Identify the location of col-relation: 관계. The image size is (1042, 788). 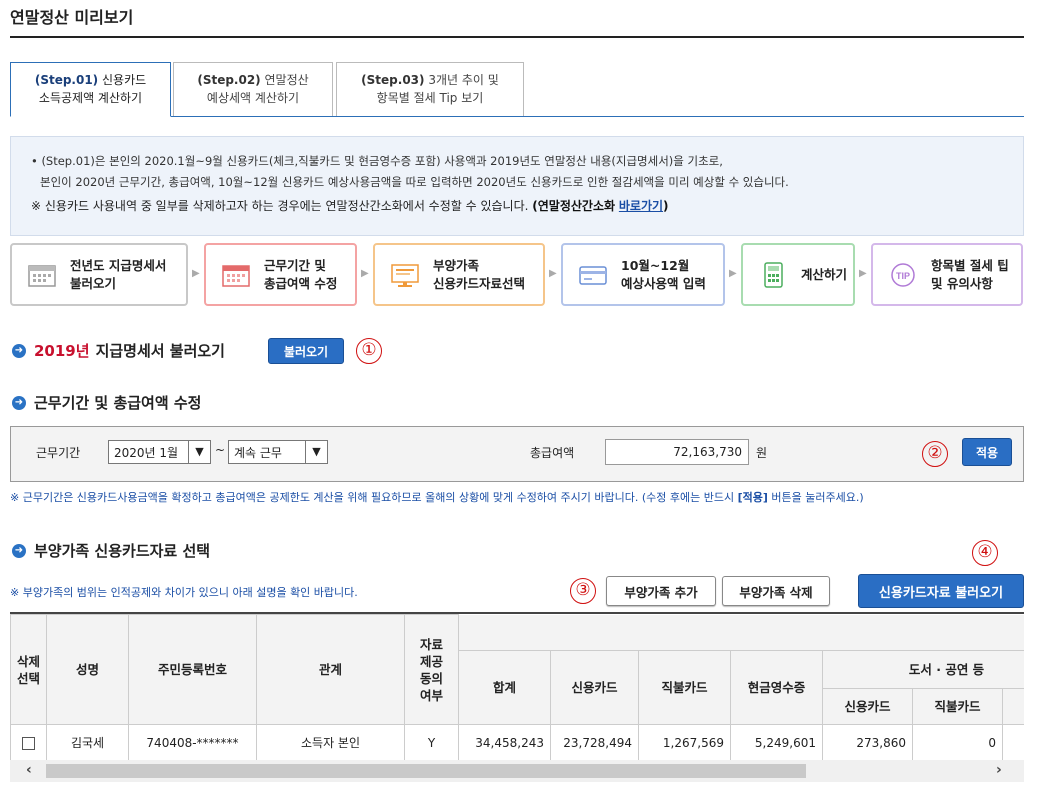
(330, 669).